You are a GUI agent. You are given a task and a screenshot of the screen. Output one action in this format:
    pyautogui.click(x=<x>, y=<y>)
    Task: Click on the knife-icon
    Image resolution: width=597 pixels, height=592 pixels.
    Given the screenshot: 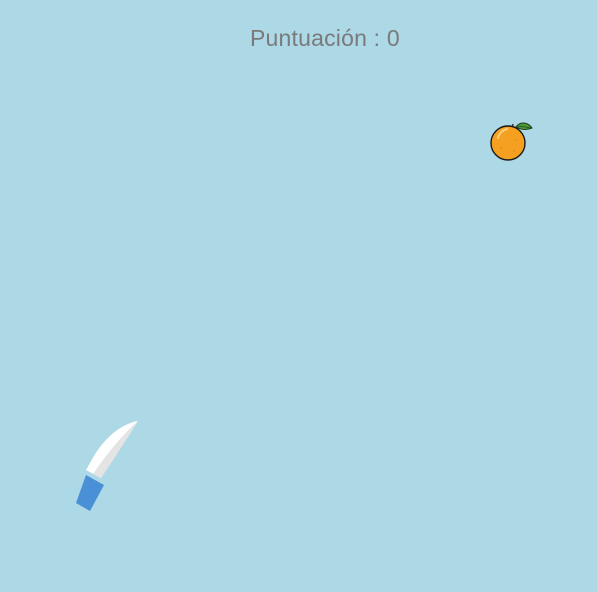 What is the action you would take?
    pyautogui.click(x=108, y=465)
    